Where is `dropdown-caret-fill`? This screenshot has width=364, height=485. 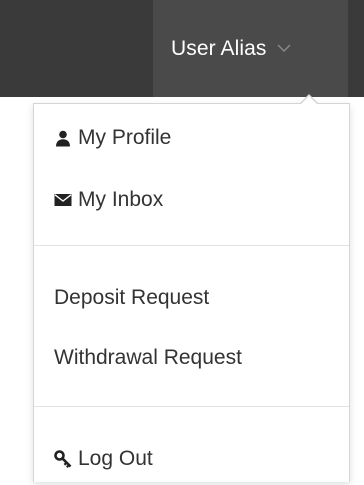 dropdown-caret-fill is located at coordinates (309, 100).